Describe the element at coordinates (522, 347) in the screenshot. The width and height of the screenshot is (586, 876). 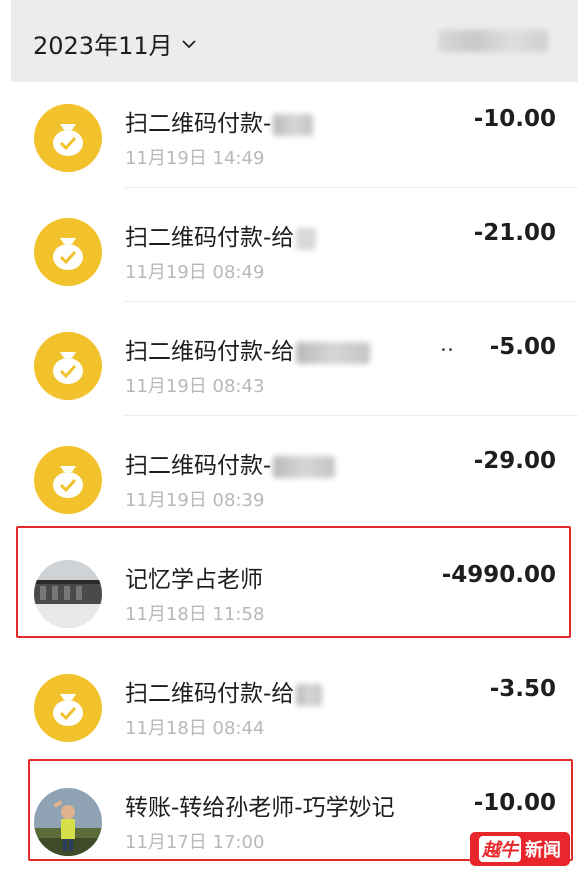
I see `transaction-amount: -5.00` at that location.